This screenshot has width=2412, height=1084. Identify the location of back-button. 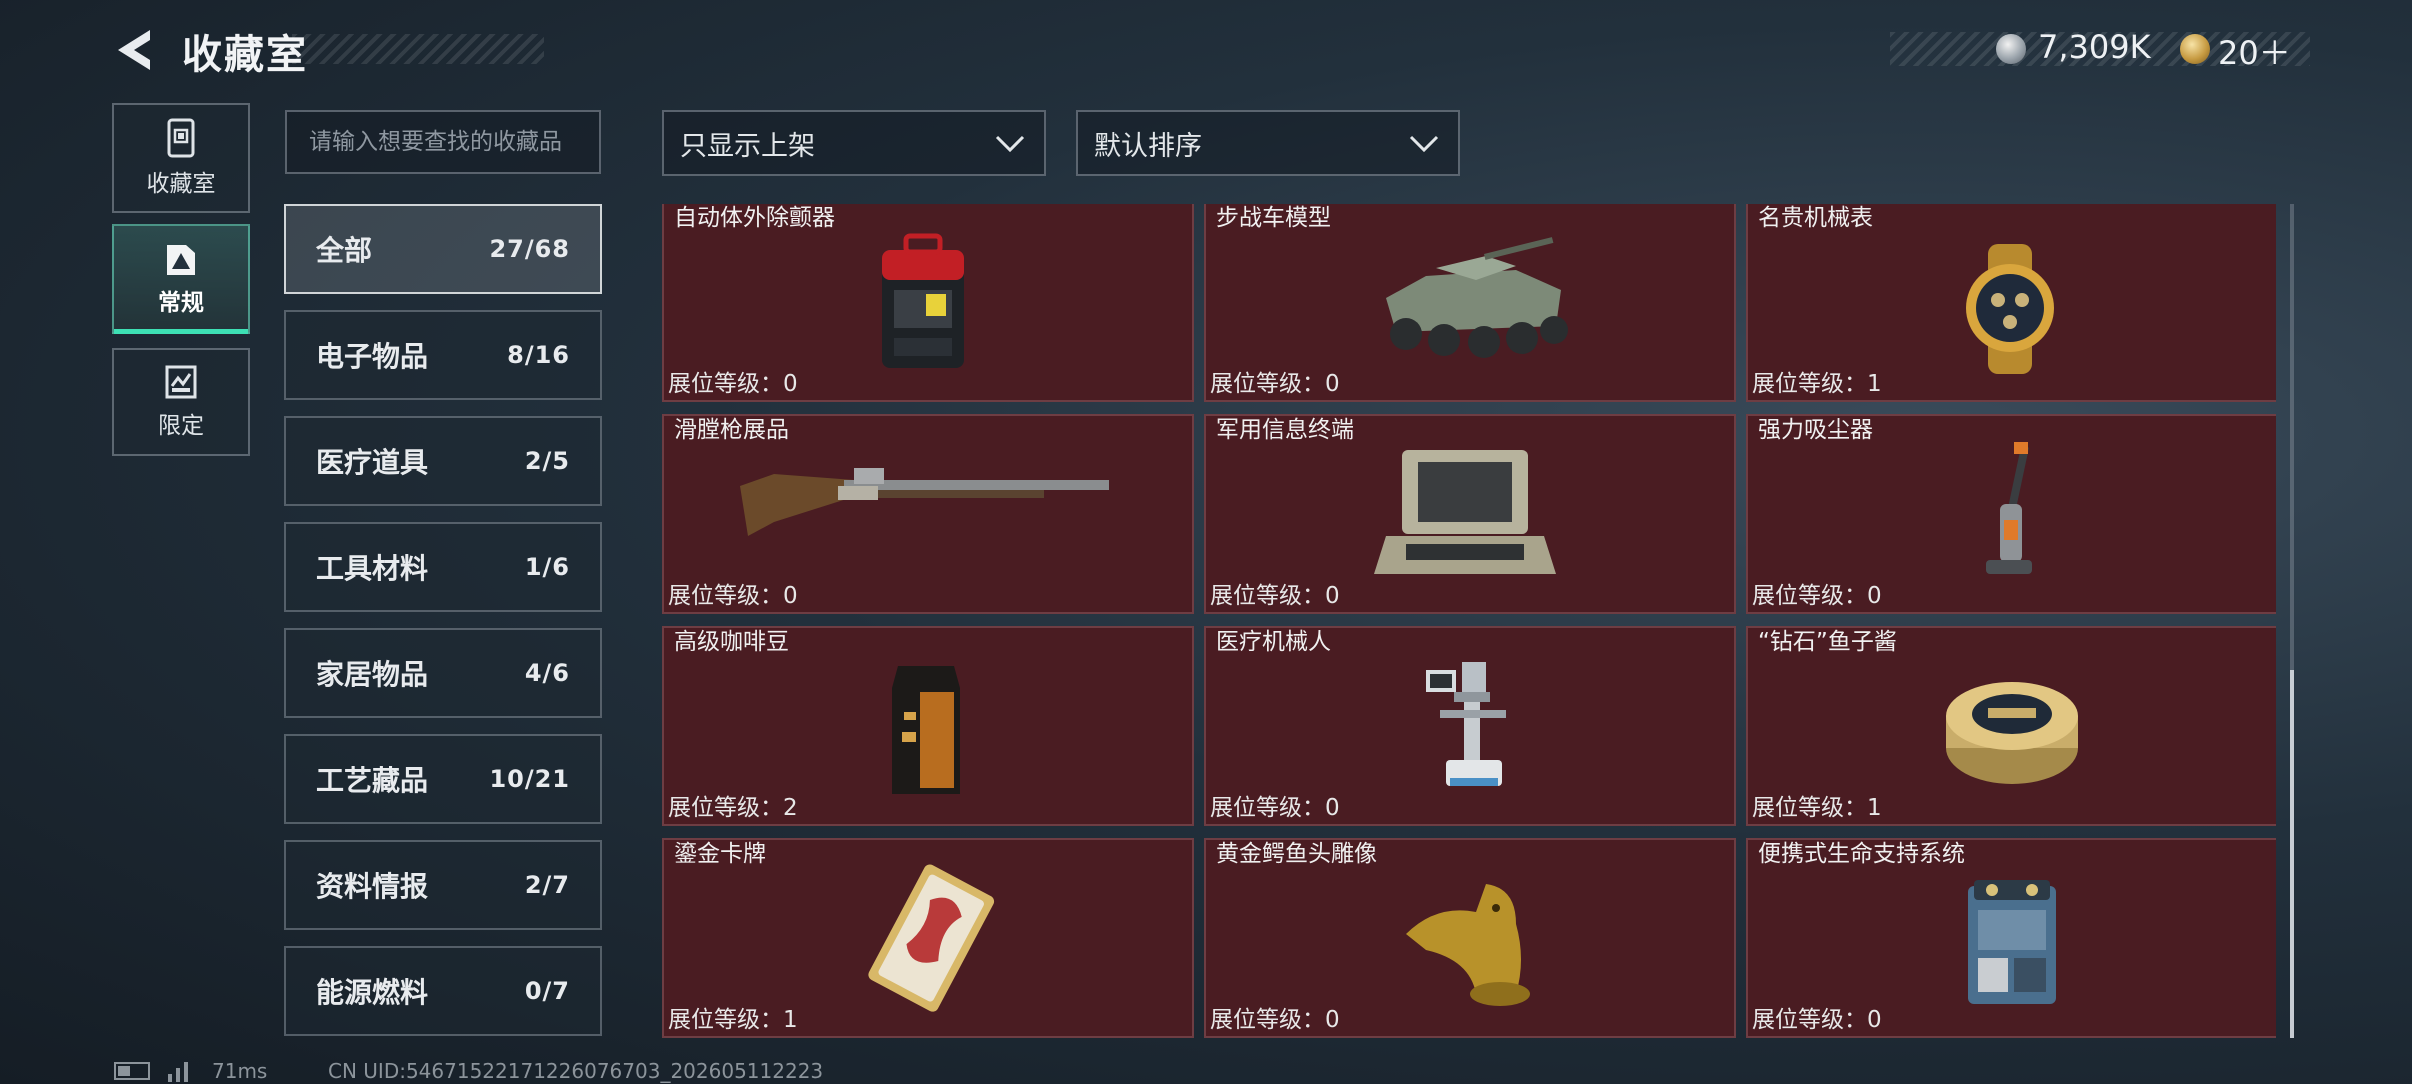
(134, 50).